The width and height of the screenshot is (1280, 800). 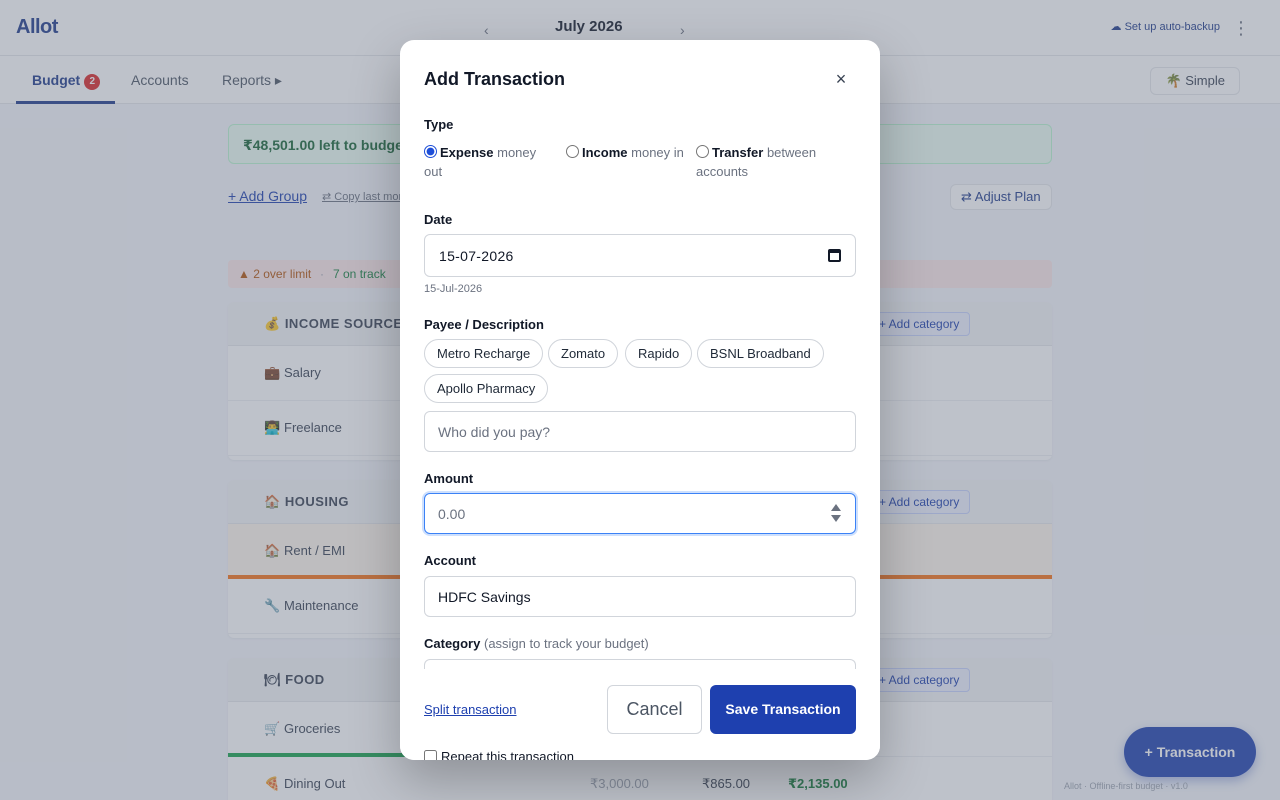 What do you see at coordinates (486, 162) in the screenshot?
I see `type-option-expense: Expense money out` at bounding box center [486, 162].